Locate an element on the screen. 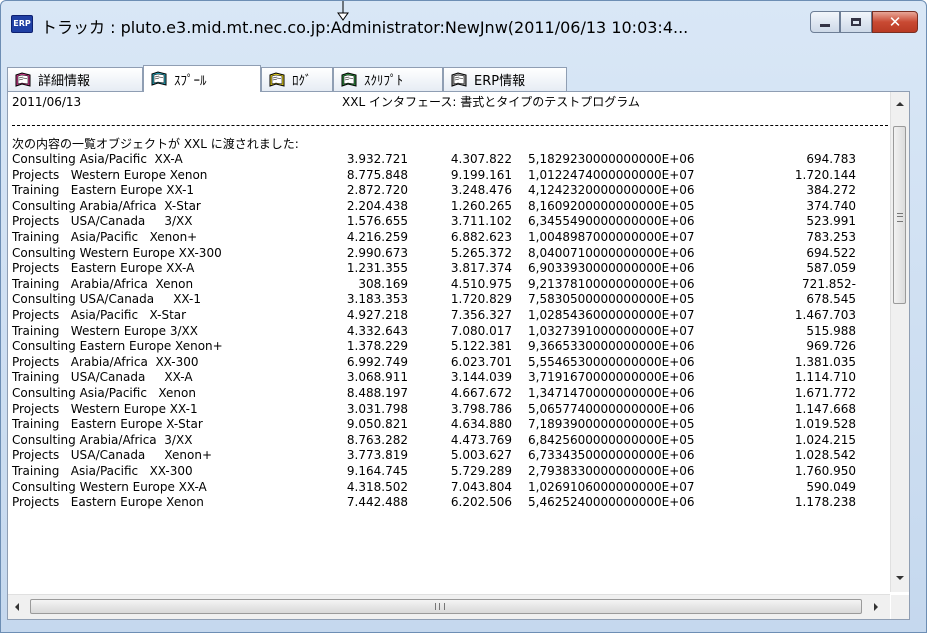  table-cell: 4.332.643 is located at coordinates (377, 330).